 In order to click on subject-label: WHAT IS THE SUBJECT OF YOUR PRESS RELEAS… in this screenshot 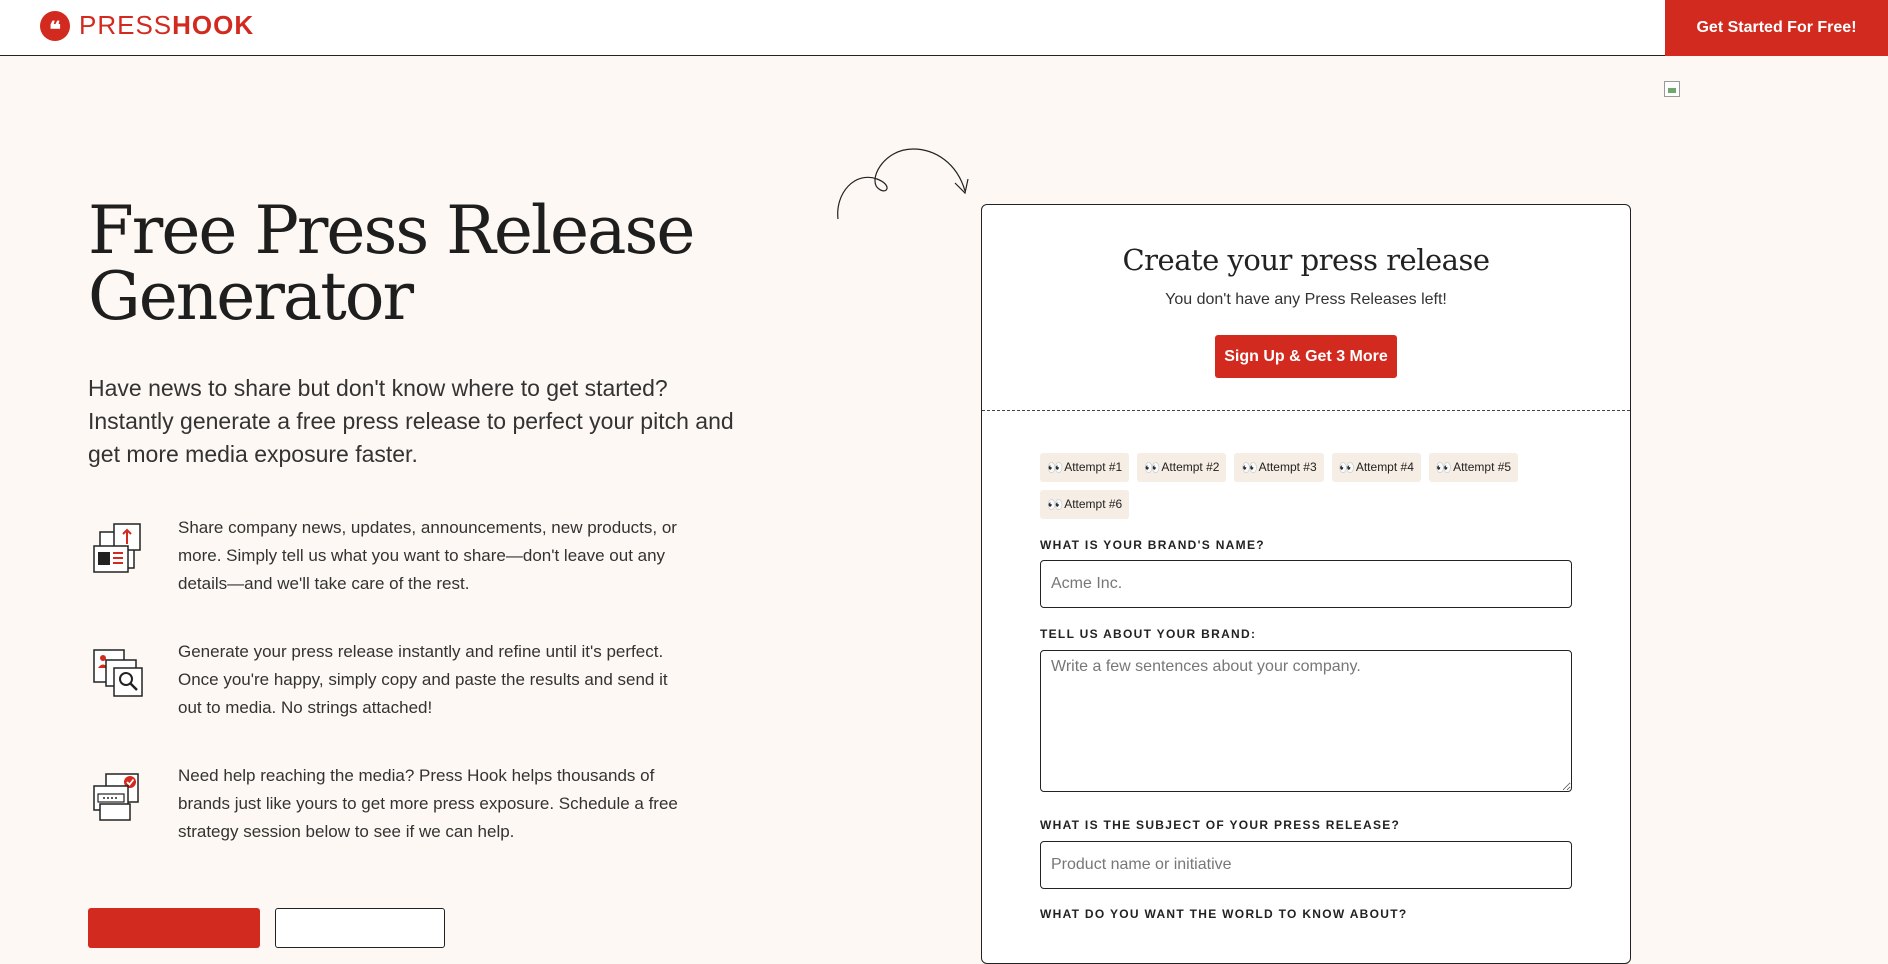, I will do `click(1220, 825)`.